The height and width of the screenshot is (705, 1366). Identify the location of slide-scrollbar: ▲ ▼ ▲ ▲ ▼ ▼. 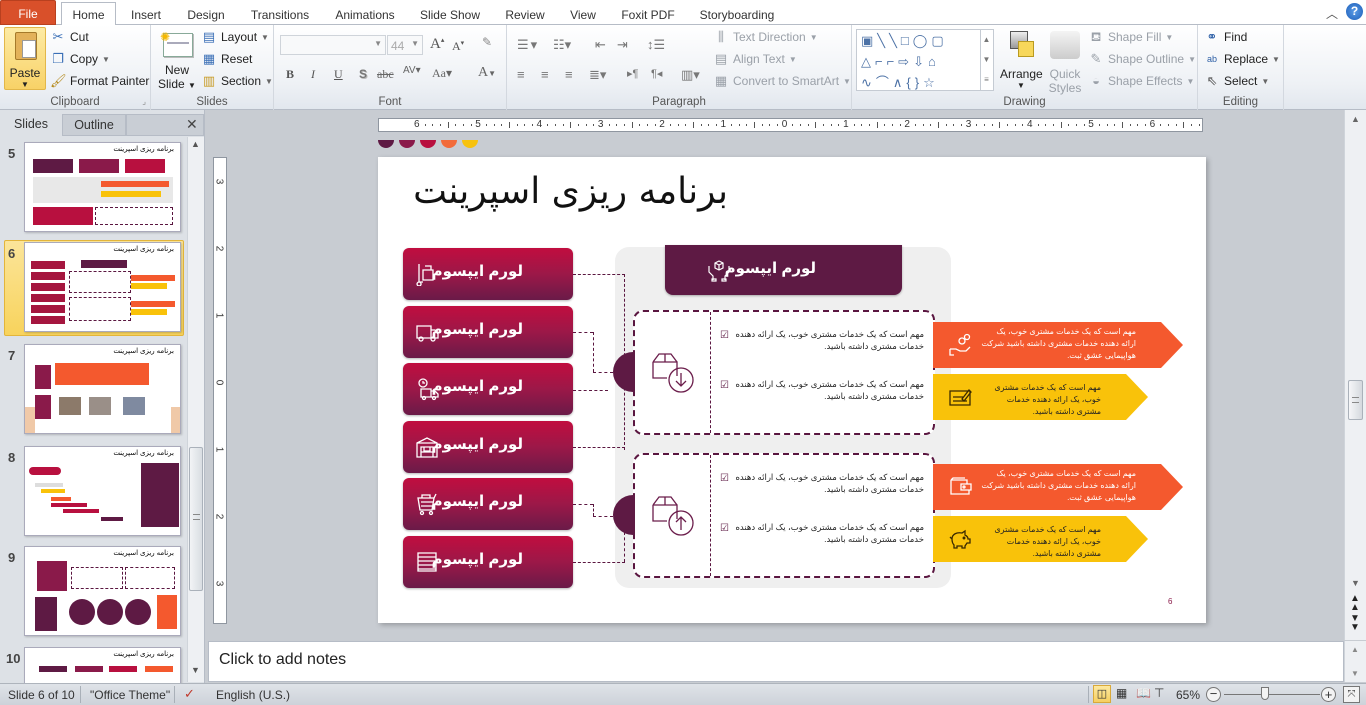
(1355, 375).